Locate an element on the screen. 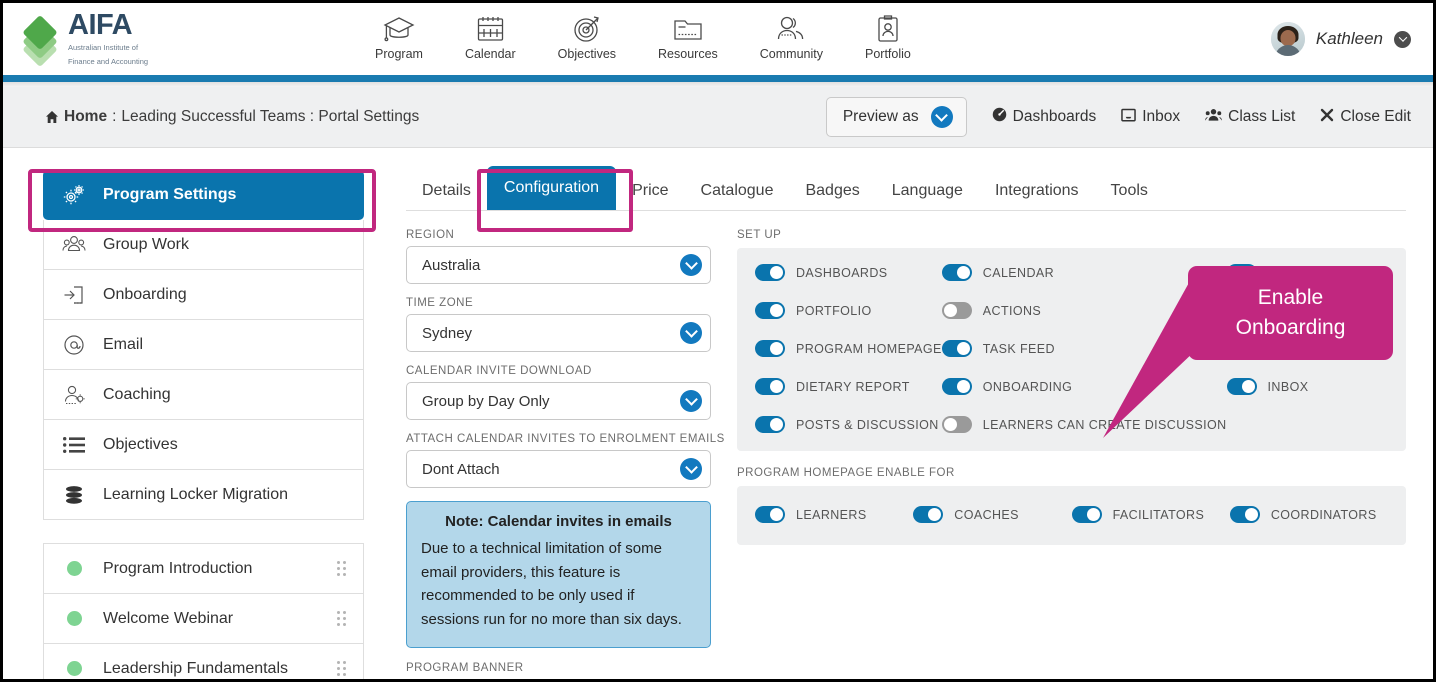 This screenshot has width=1436, height=682. region-value: Australia is located at coordinates (451, 265).